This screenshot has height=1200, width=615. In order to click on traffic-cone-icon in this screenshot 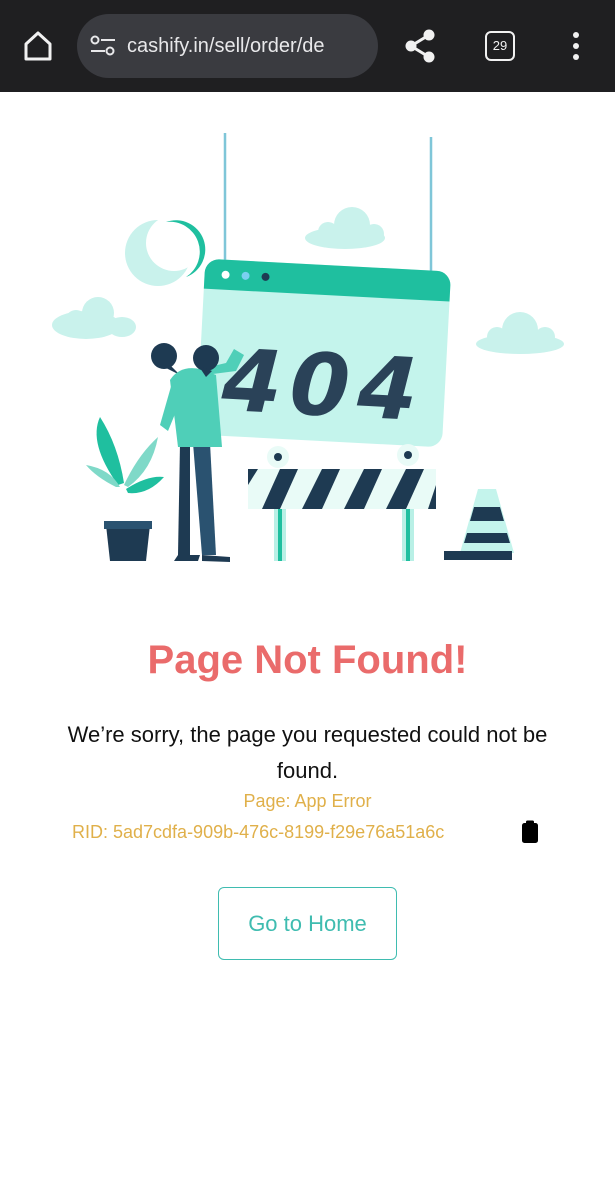, I will do `click(479, 524)`.